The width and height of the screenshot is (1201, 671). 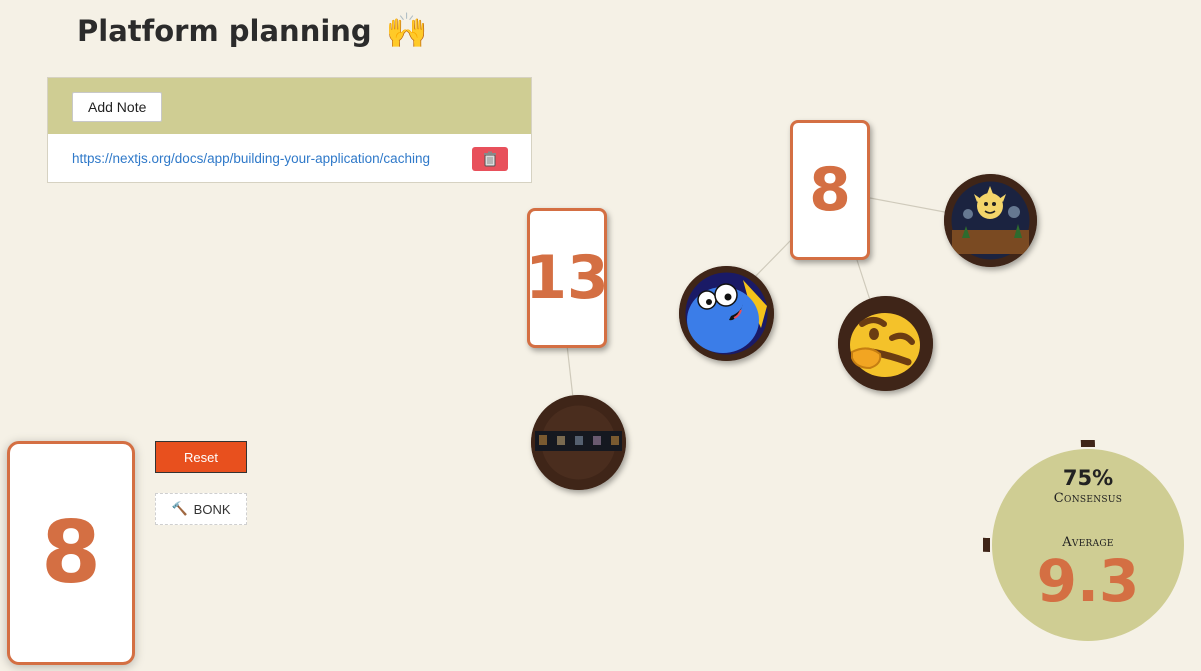 I want to click on hammer-icon: 🔨, so click(x=179, y=508).